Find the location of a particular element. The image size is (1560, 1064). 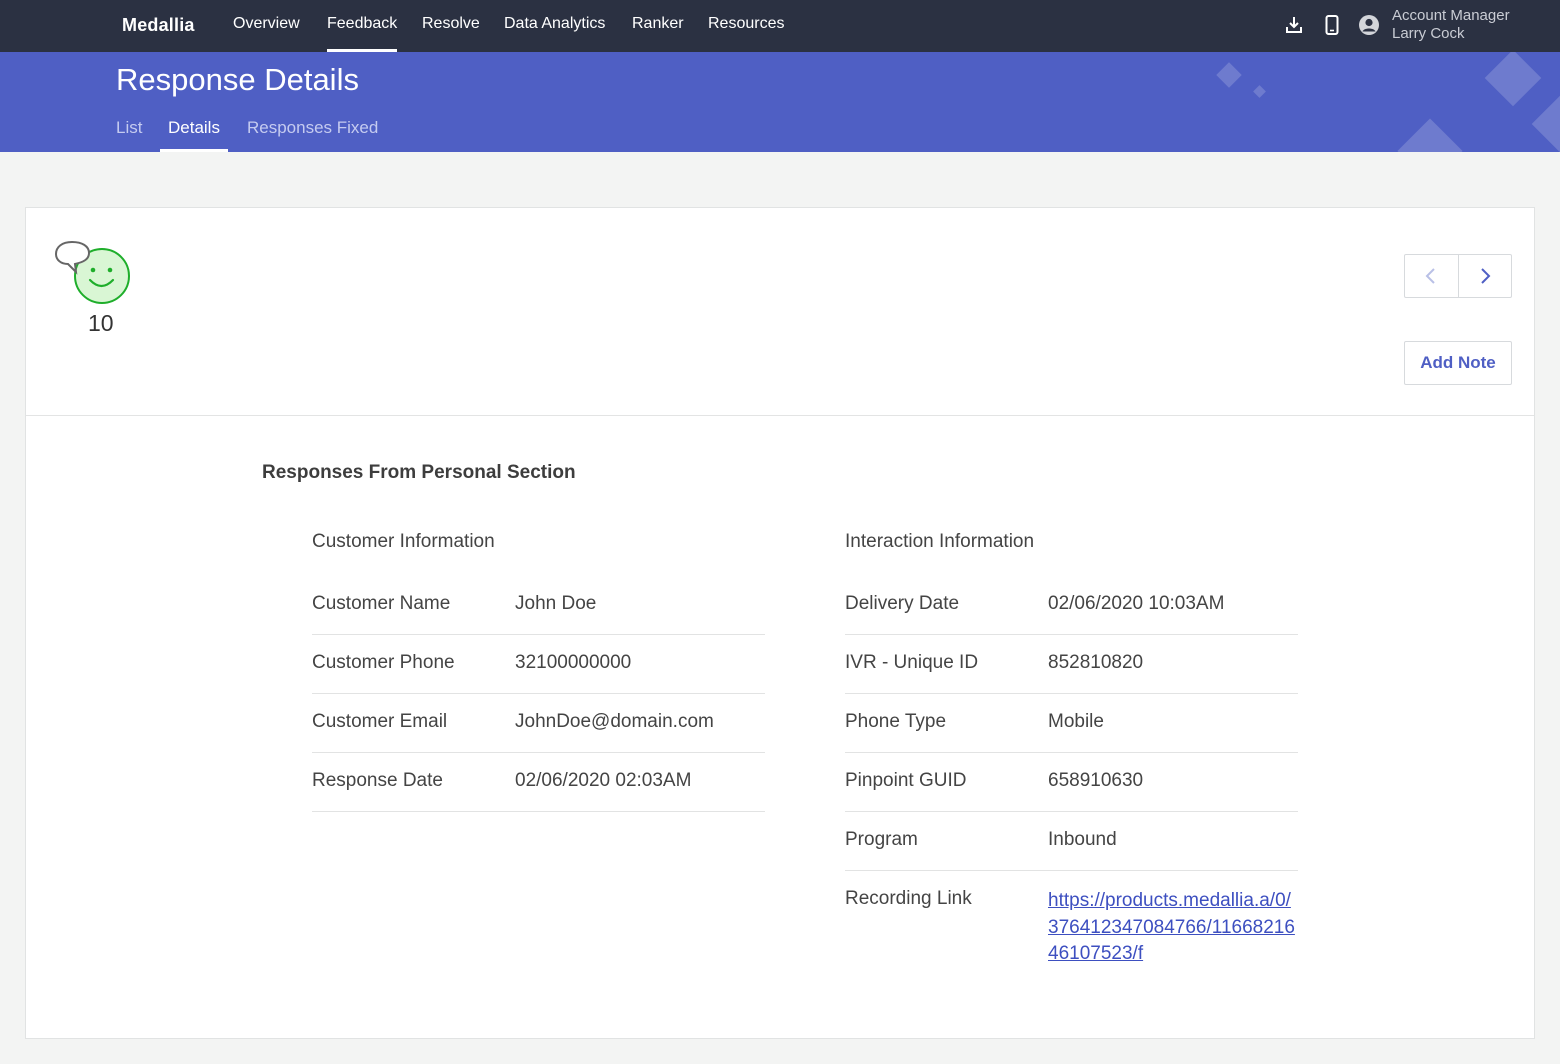

chevron-right-icon is located at coordinates (1486, 276).